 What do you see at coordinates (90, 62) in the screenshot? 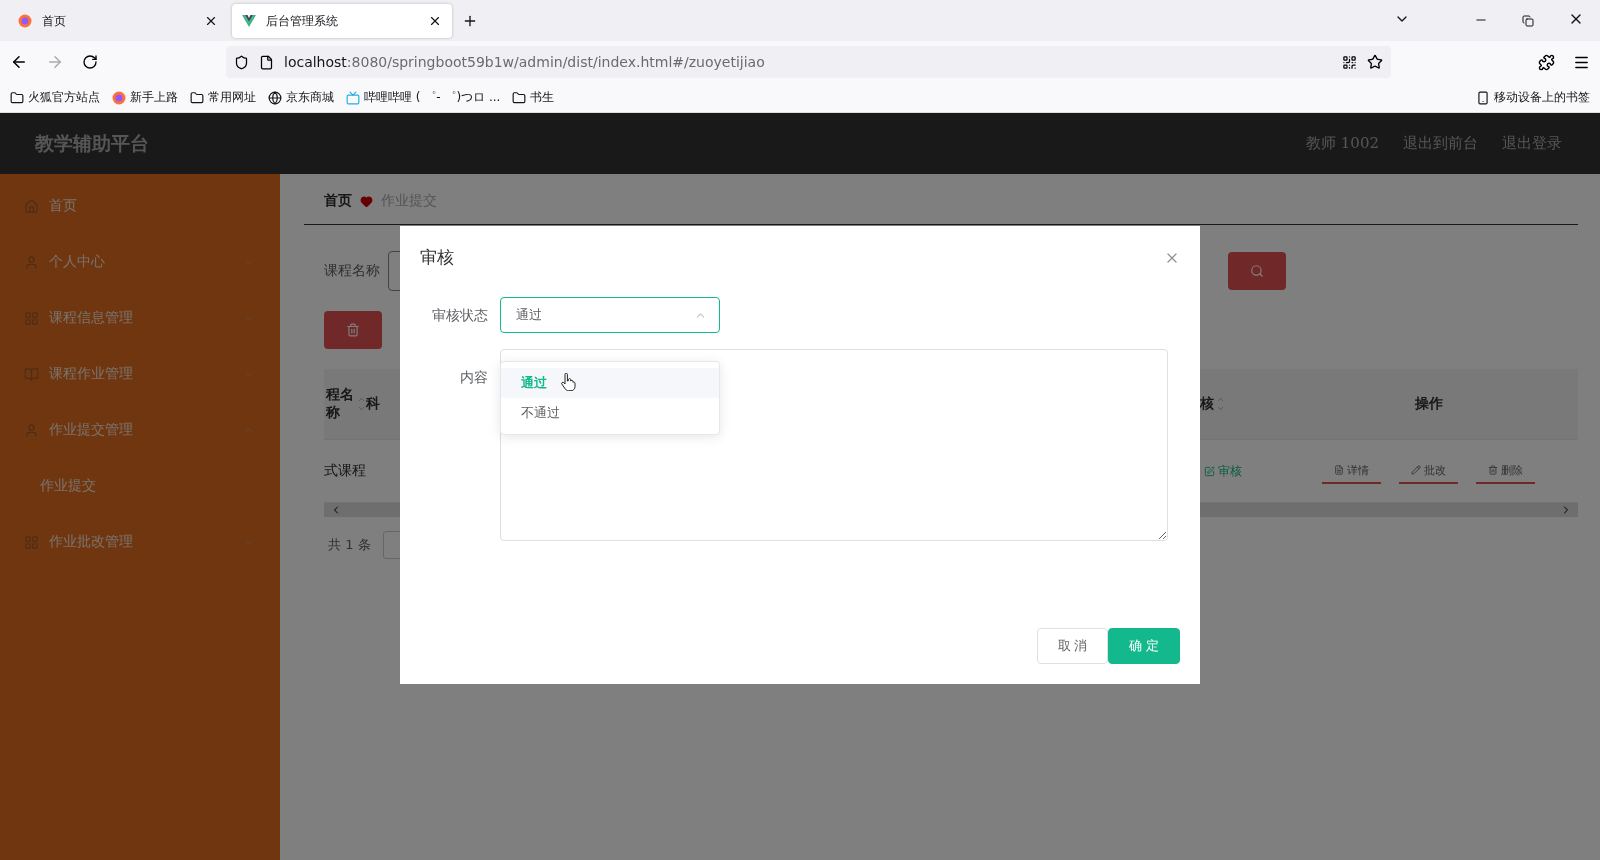
I see `reload-icon` at bounding box center [90, 62].